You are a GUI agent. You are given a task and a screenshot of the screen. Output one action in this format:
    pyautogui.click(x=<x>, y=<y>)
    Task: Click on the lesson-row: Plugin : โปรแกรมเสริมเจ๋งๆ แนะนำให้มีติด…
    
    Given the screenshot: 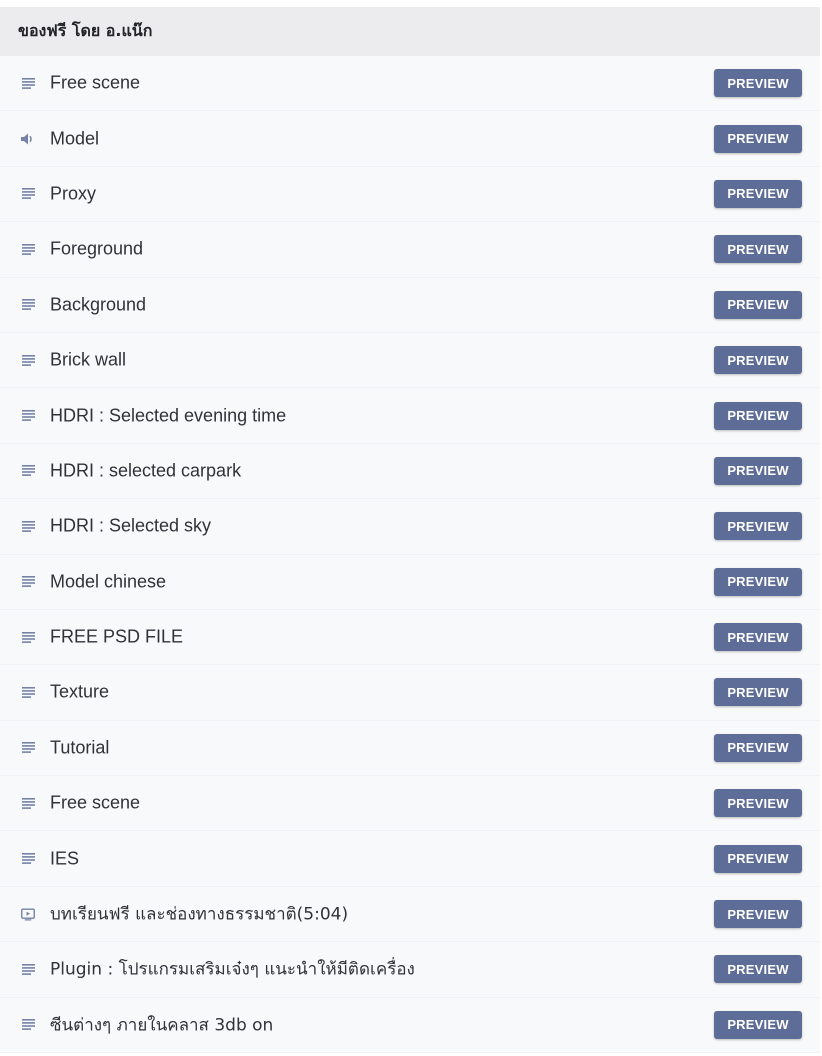 What is the action you would take?
    pyautogui.click(x=410, y=970)
    